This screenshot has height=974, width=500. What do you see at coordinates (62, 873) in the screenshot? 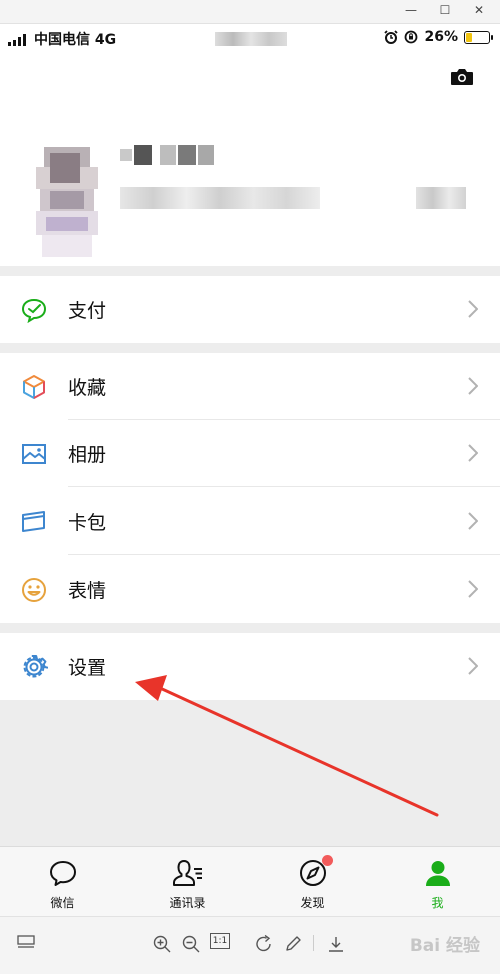
I see `chat-bubble-icon` at bounding box center [62, 873].